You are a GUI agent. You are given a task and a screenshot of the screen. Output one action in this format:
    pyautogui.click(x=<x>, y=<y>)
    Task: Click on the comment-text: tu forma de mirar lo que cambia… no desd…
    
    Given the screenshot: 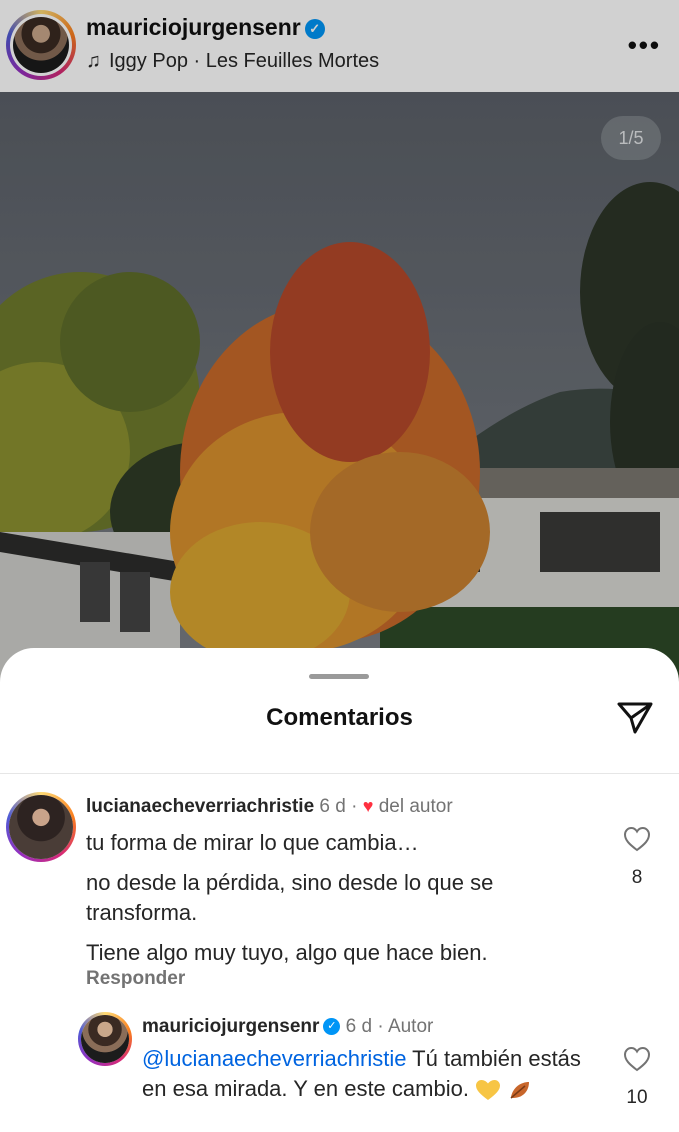 What is the action you would take?
    pyautogui.click(x=336, y=898)
    